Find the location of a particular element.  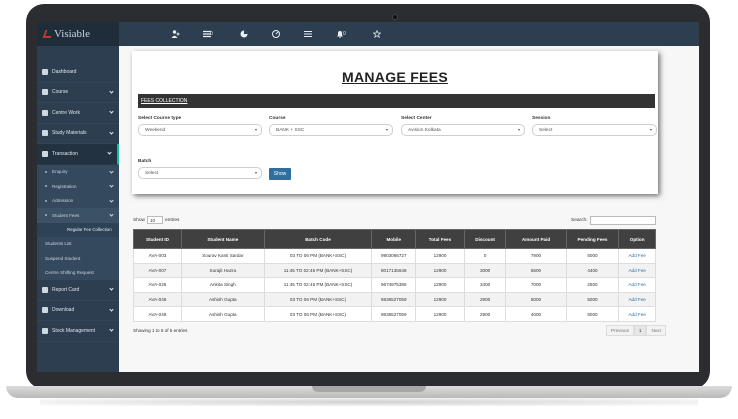

sidebar-subitem-label: Admission is located at coordinates (63, 201).